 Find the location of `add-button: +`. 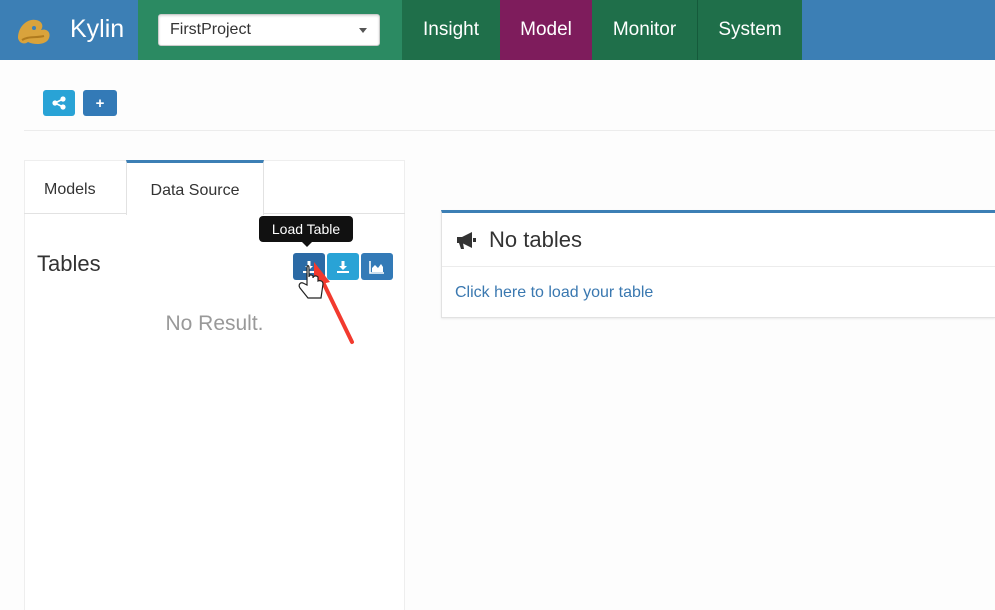

add-button: + is located at coordinates (100, 103).